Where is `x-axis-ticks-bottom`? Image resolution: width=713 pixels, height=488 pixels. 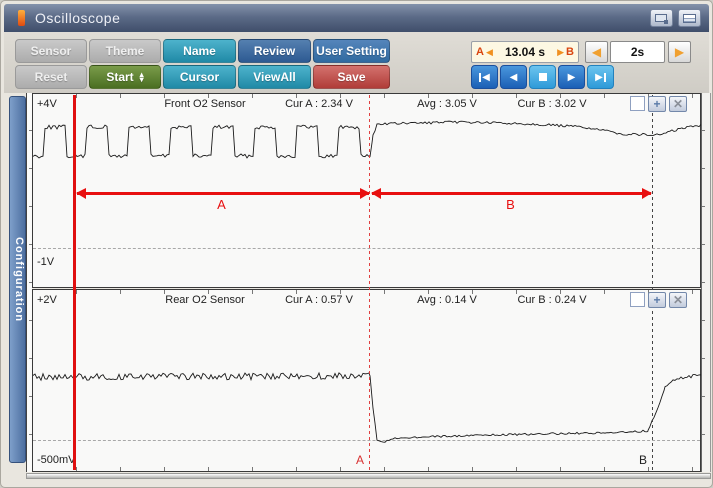
x-axis-ticks-bottom is located at coordinates (366, 469).